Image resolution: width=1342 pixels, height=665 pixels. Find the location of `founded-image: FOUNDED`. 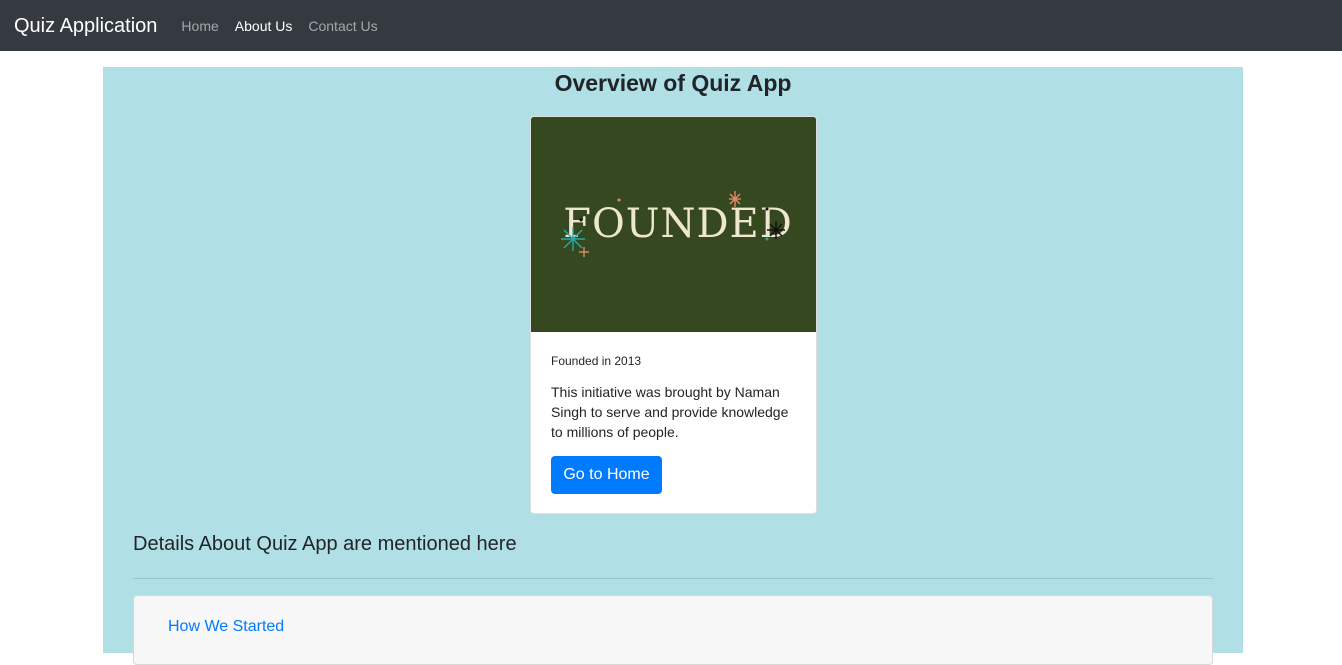

founded-image: FOUNDED is located at coordinates (673, 224).